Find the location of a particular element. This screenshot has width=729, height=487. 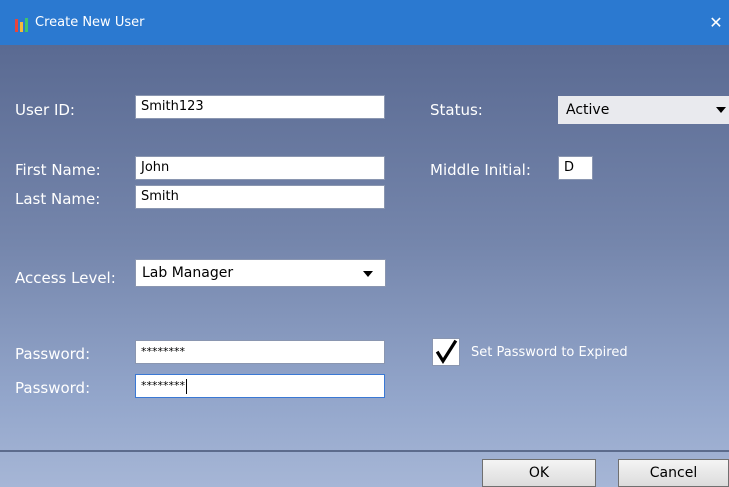

checkmark-icon is located at coordinates (446, 352).